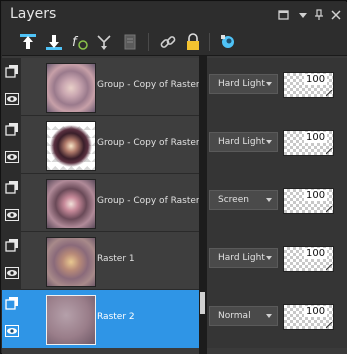 The height and width of the screenshot is (354, 347). Describe the element at coordinates (116, 259) in the screenshot. I see `layer-name: Raster 1` at that location.